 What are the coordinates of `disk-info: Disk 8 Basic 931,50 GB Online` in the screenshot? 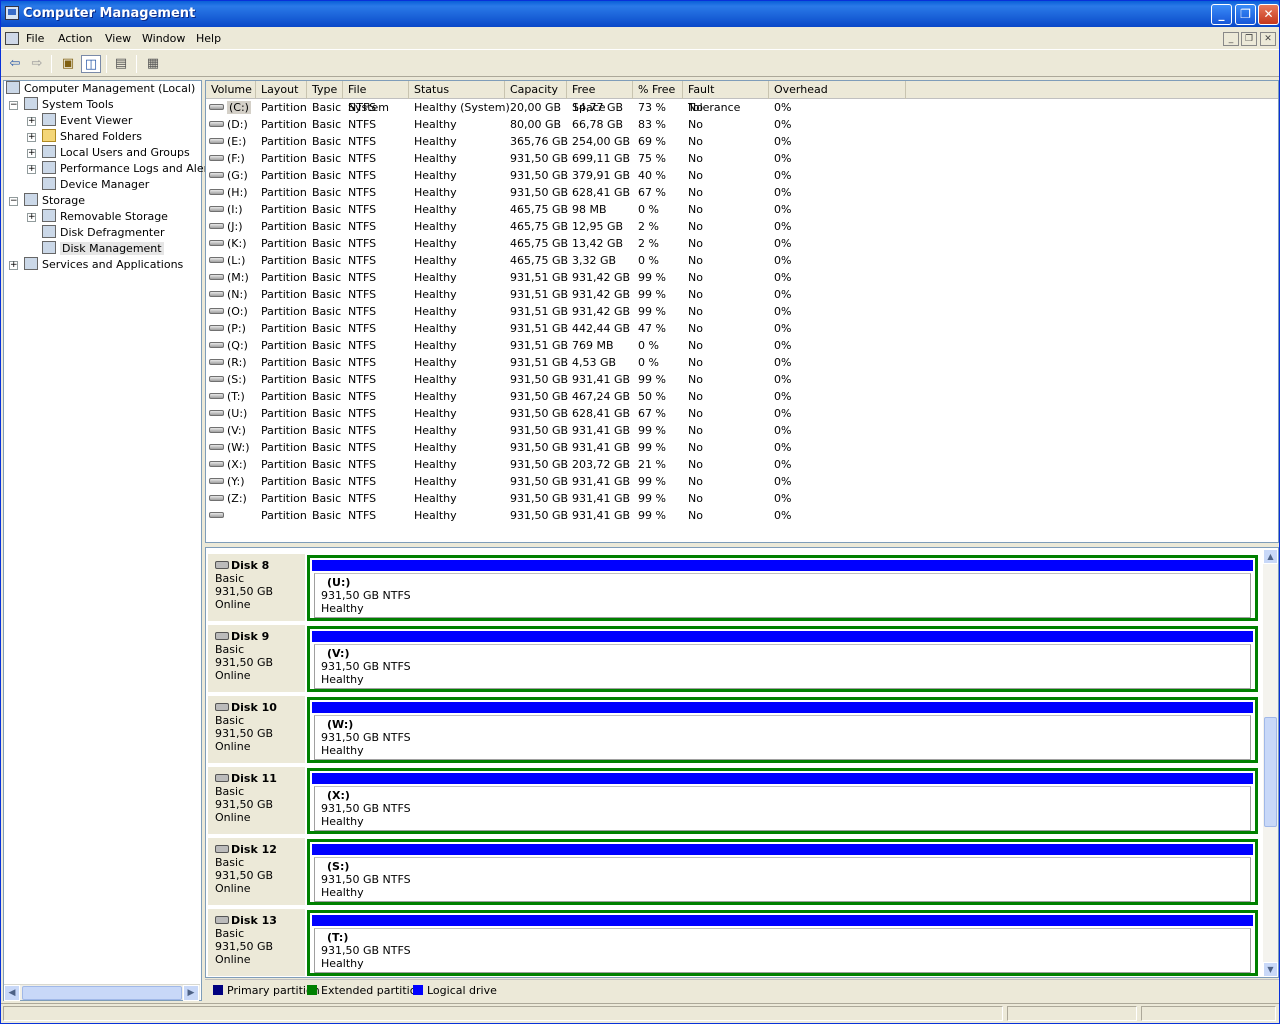 It's located at (256, 587).